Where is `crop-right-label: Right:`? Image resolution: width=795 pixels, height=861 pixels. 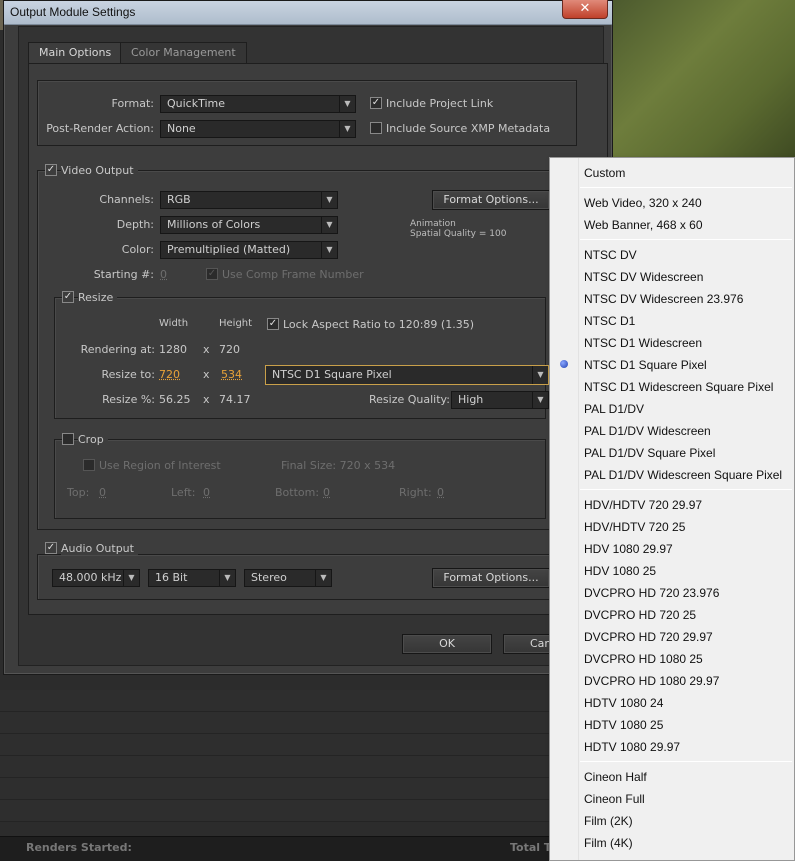 crop-right-label: Right: is located at coordinates (415, 492).